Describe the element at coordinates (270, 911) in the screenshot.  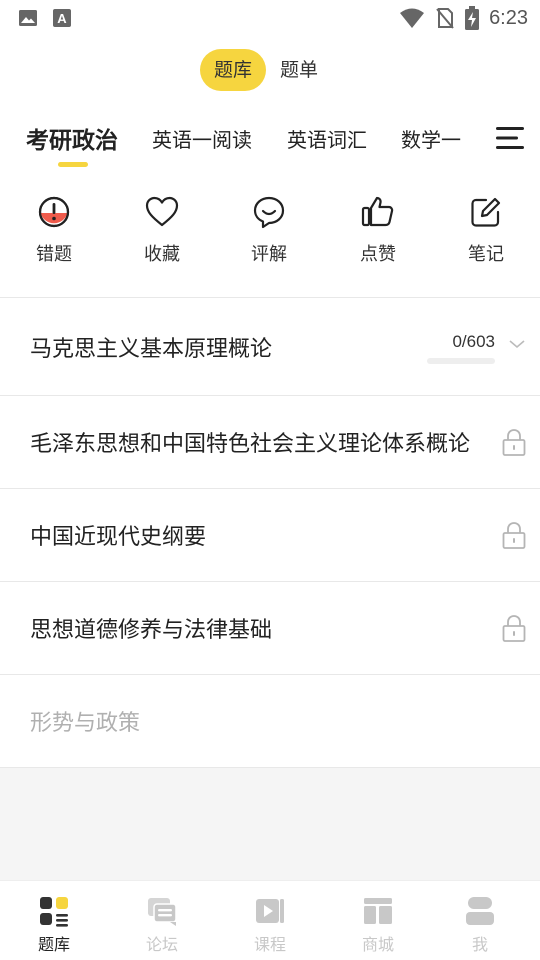
I see `course-video-icon` at that location.